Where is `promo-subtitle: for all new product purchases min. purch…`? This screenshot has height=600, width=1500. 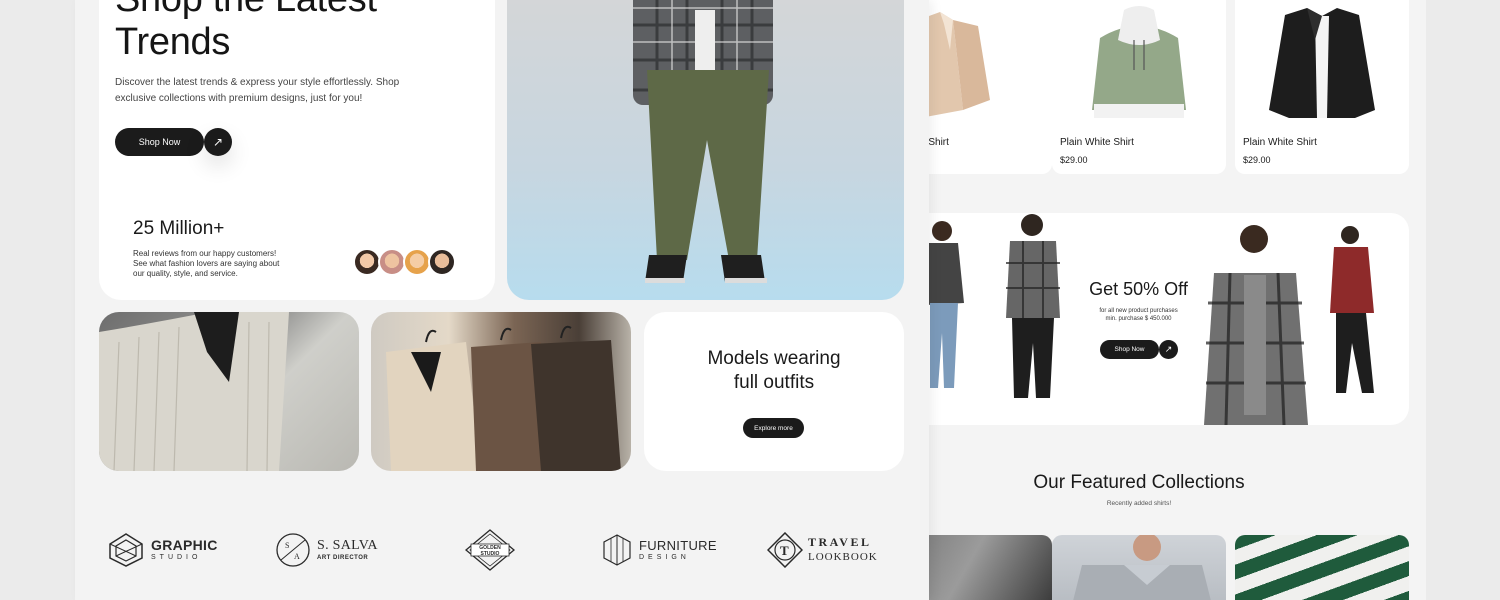
promo-subtitle: for all new product purchases min. purch… is located at coordinates (1138, 315).